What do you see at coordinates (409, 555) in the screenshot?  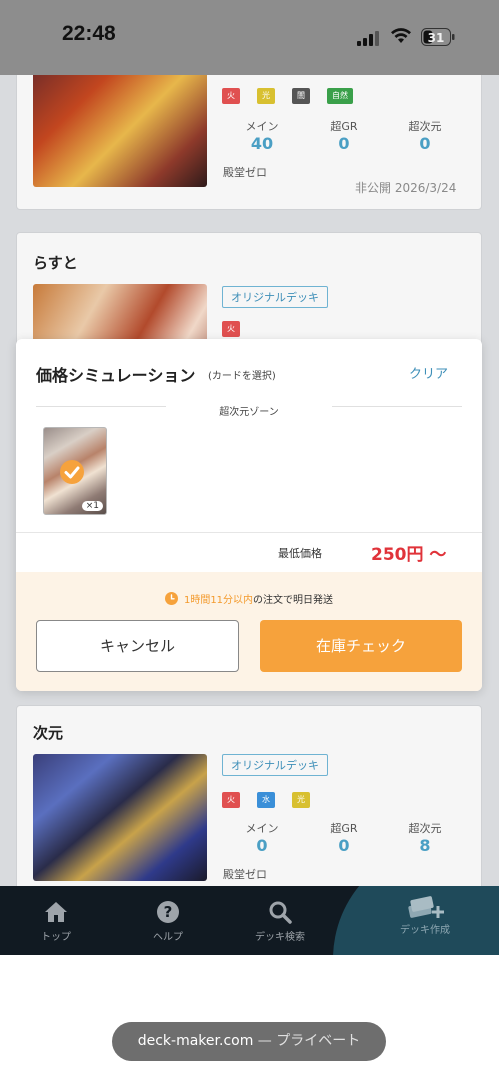 I see `min-price-value: 250円 〜` at bounding box center [409, 555].